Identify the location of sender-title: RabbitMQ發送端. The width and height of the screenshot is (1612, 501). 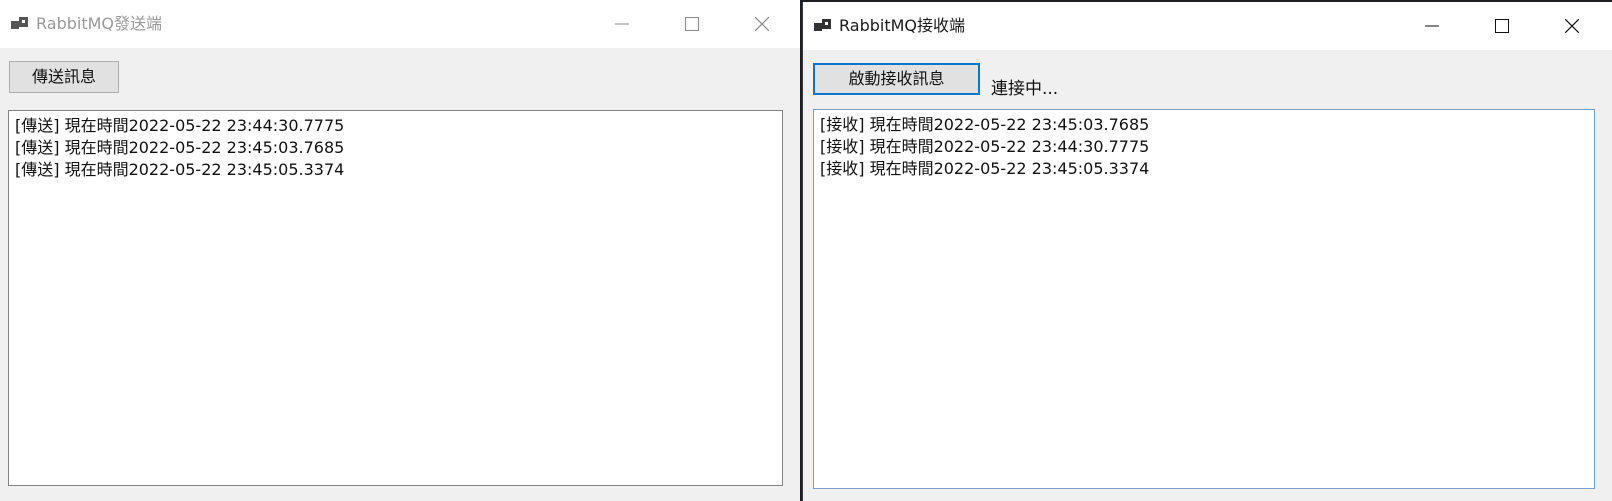
(99, 23).